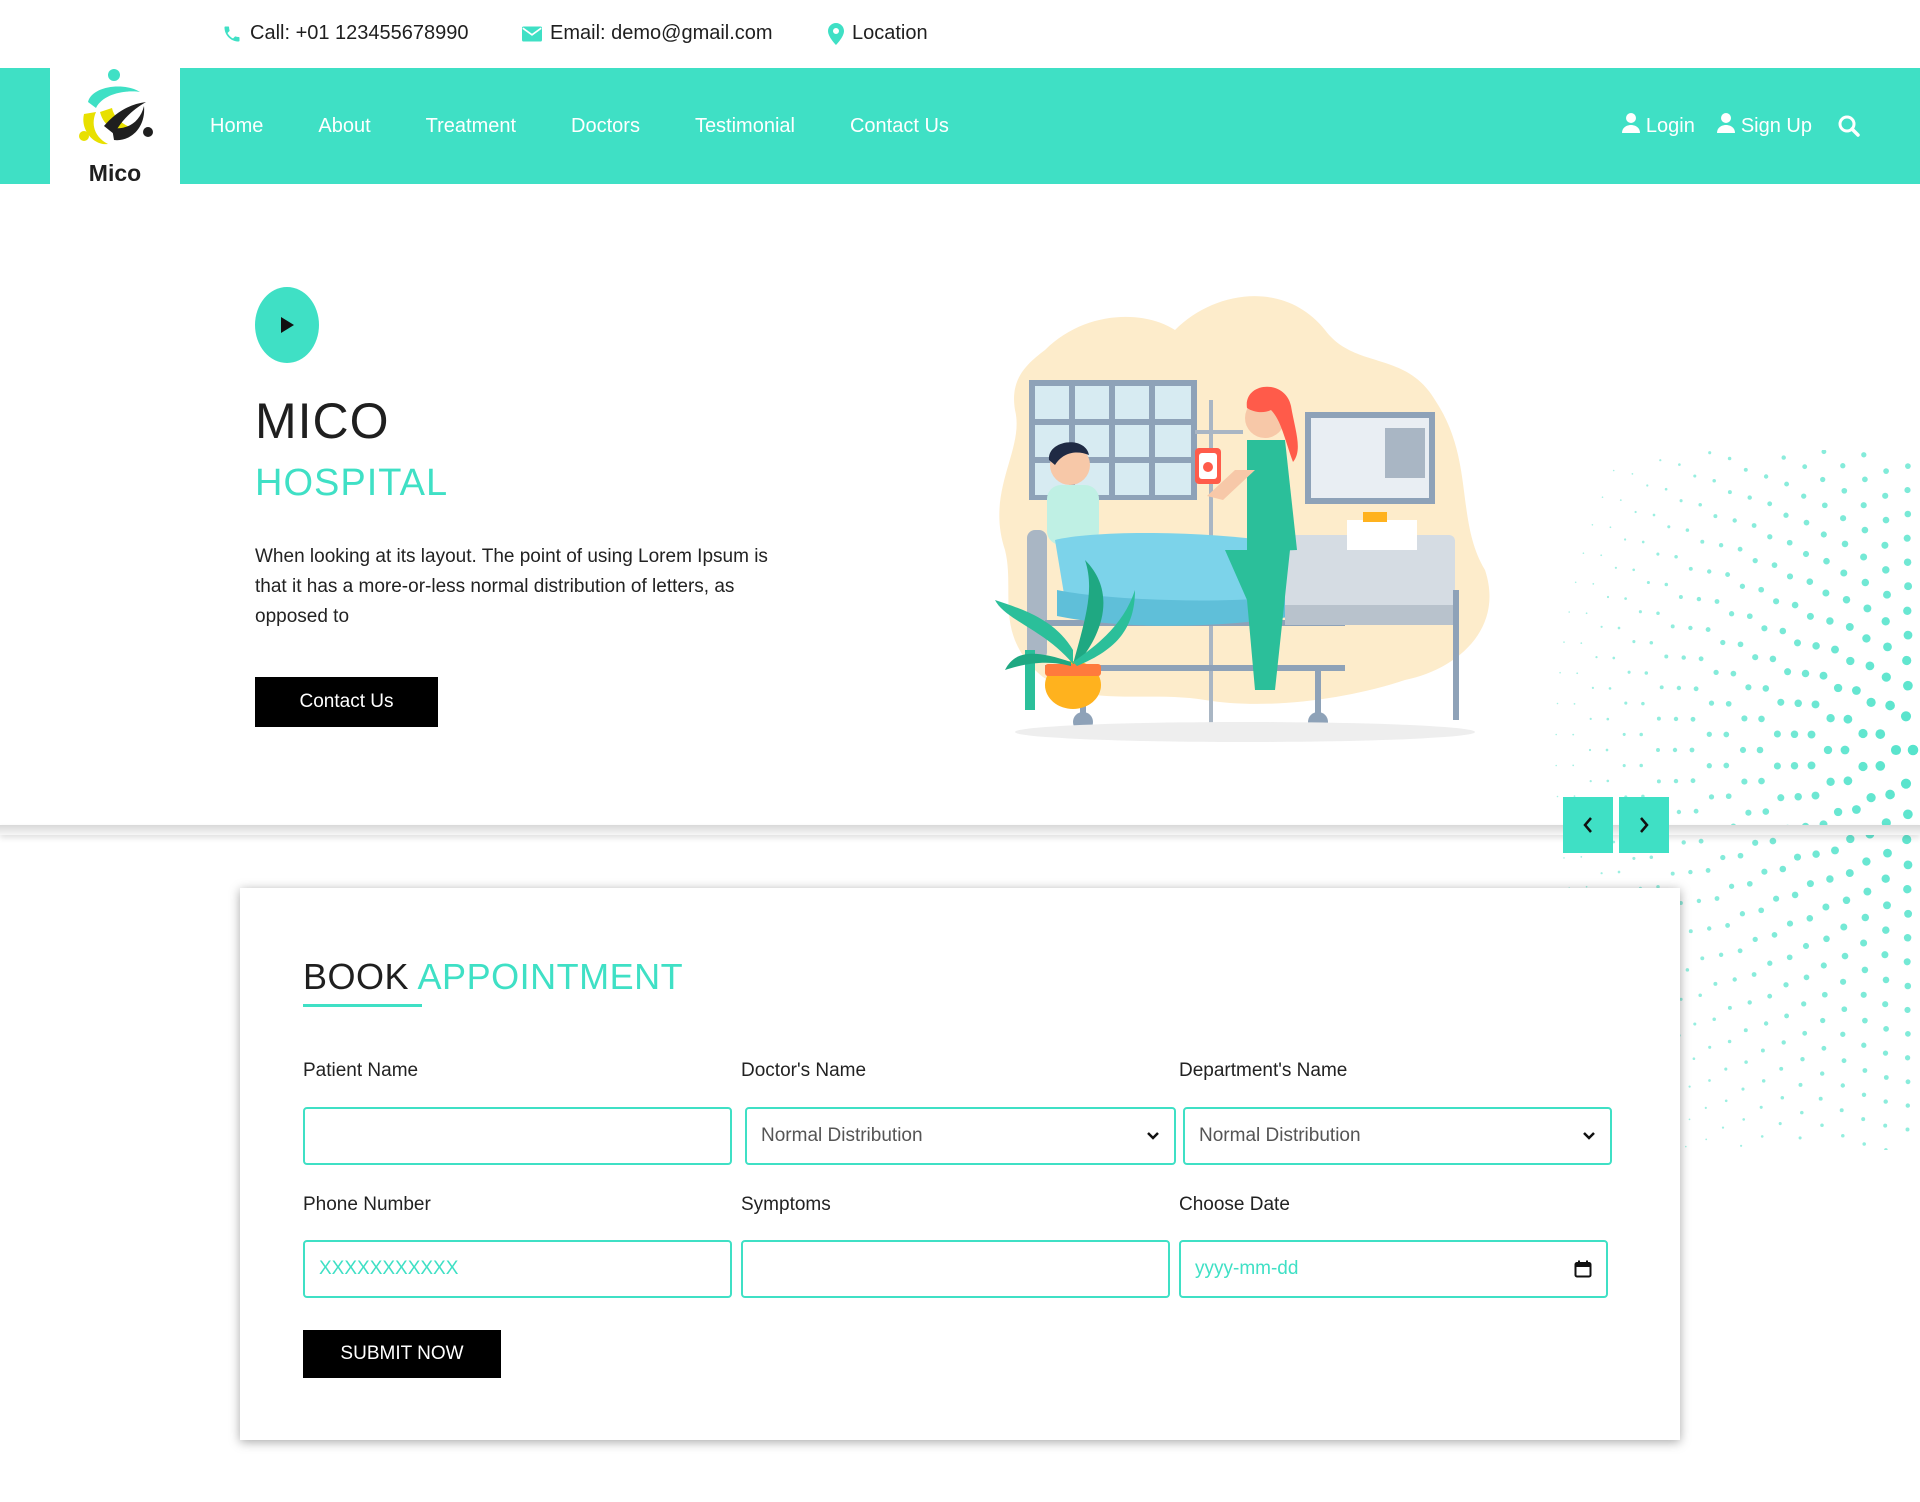 This screenshot has height=1502, width=1920. What do you see at coordinates (356, 976) in the screenshot?
I see `booking-title-main: BOOK` at bounding box center [356, 976].